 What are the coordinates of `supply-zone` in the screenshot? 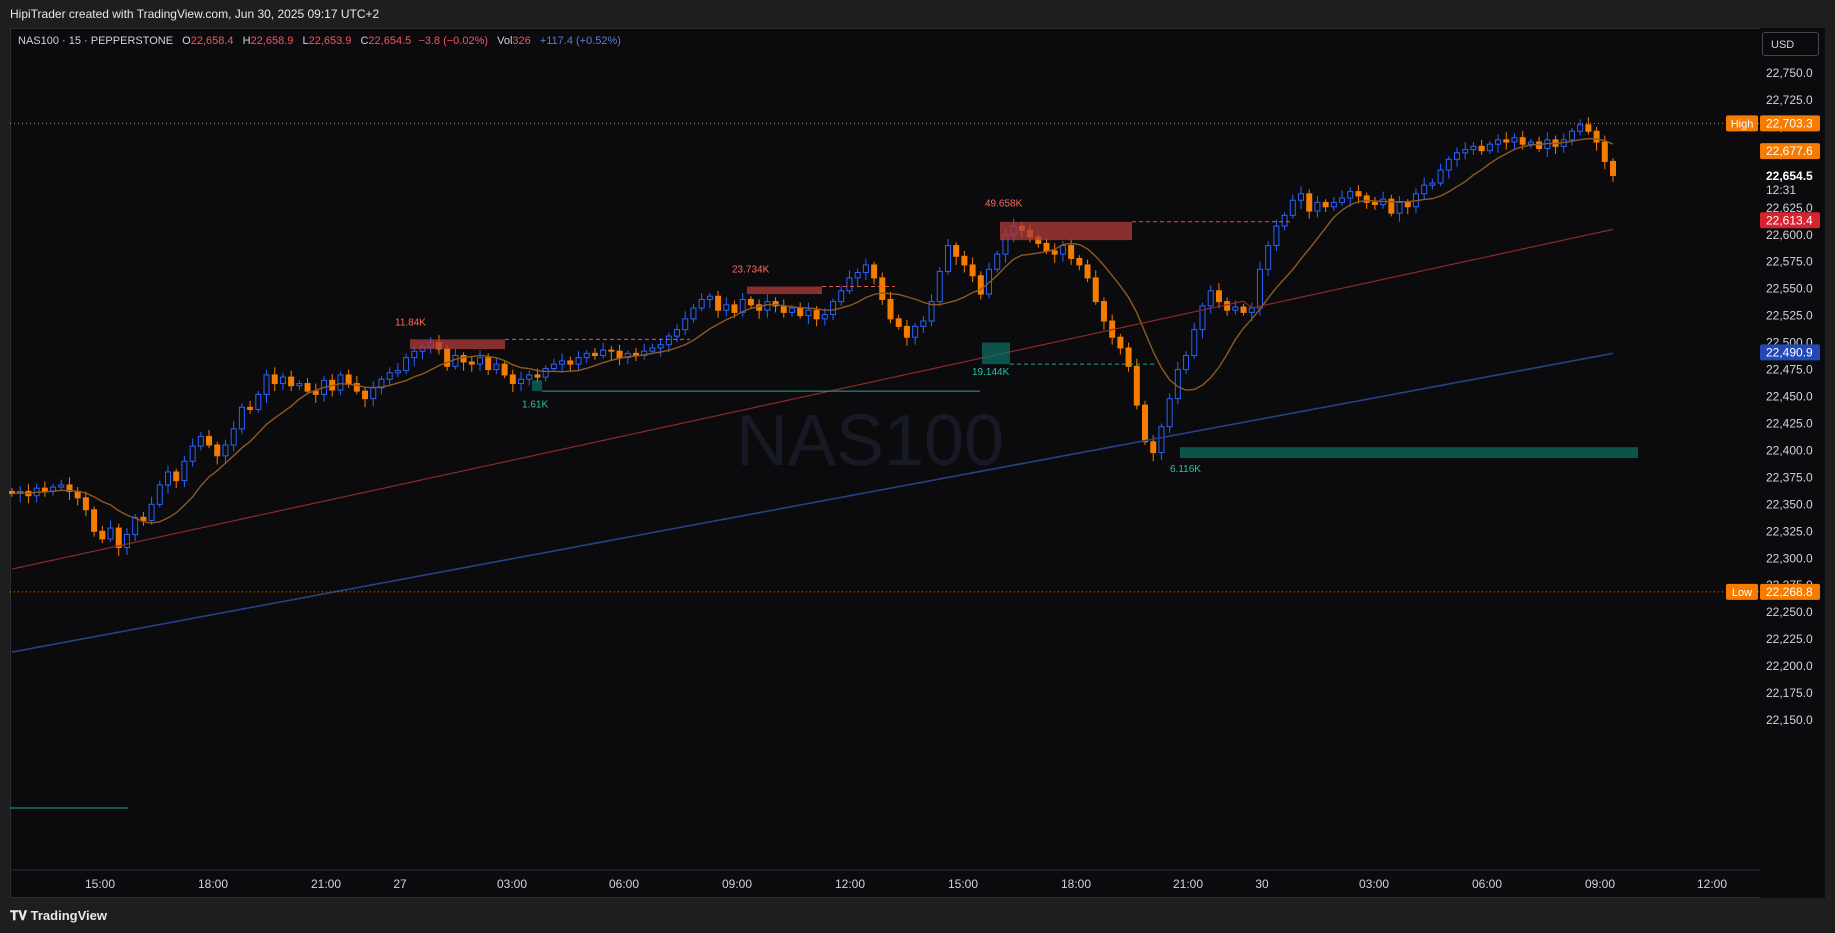 It's located at (784, 290).